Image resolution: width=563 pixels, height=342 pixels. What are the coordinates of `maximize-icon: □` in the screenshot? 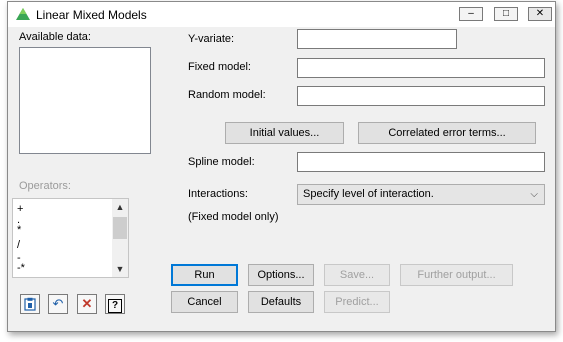 It's located at (506, 13).